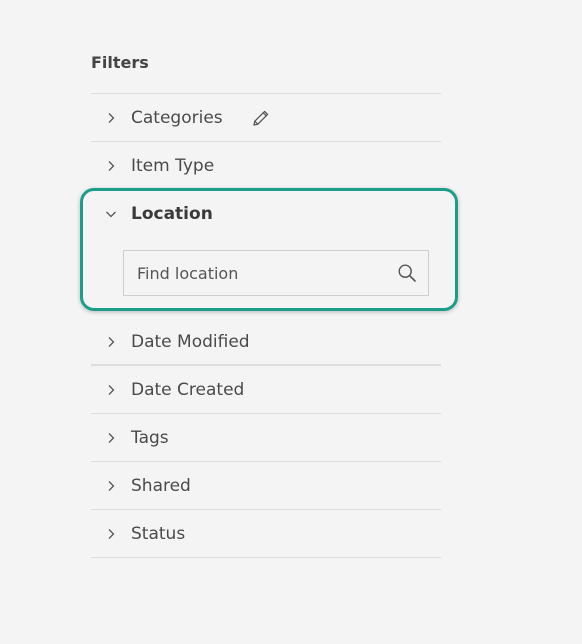  What do you see at coordinates (190, 341) in the screenshot?
I see `filter-label: Date Modified` at bounding box center [190, 341].